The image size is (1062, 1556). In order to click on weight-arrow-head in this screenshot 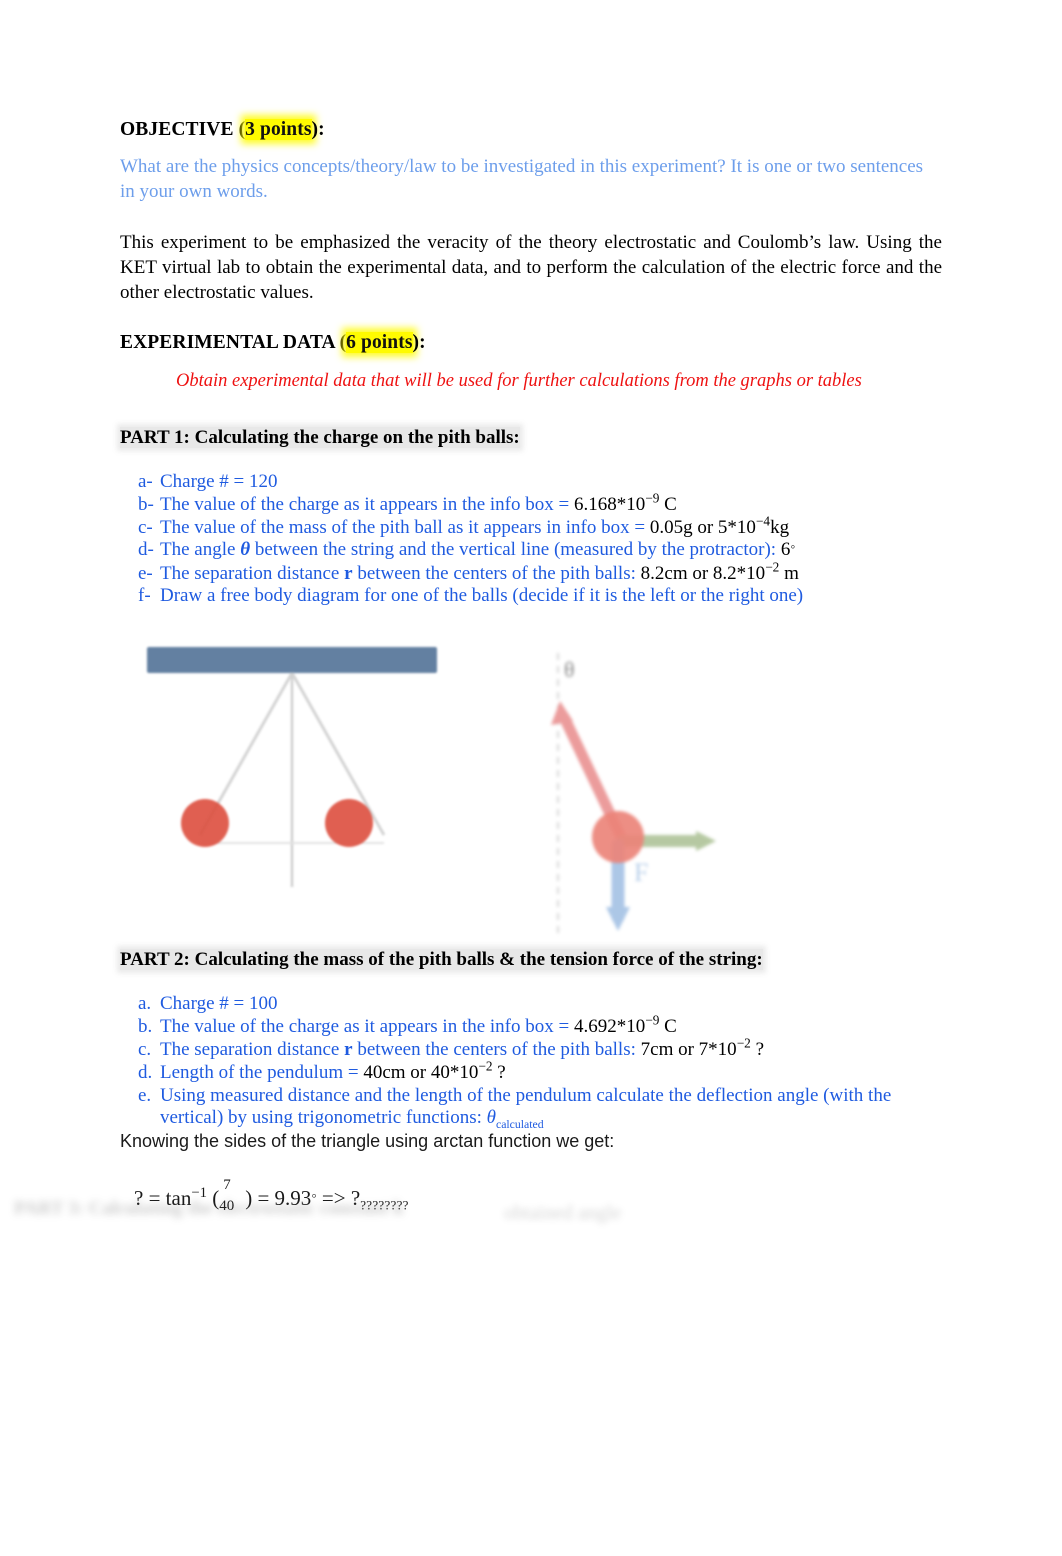, I will do `click(618, 919)`.